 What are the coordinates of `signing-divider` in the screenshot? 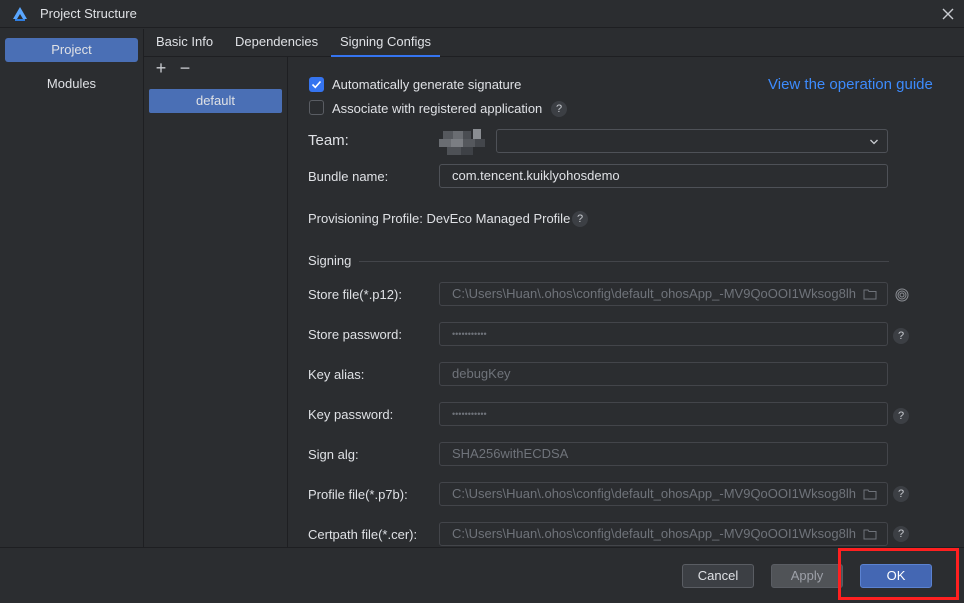 It's located at (624, 261).